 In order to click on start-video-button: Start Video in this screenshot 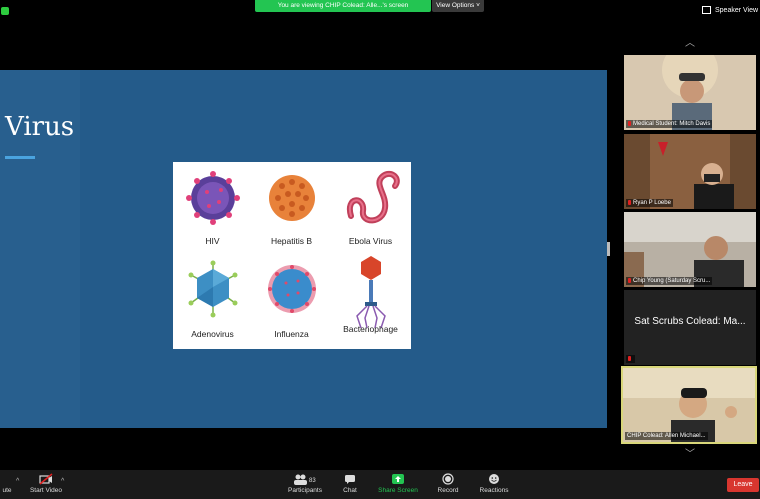, I will do `click(46, 484)`.